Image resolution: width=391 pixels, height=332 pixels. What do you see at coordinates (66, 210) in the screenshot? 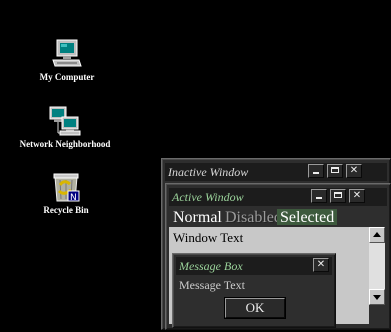
I see `desktop-icon-label: Recycle Bin` at bounding box center [66, 210].